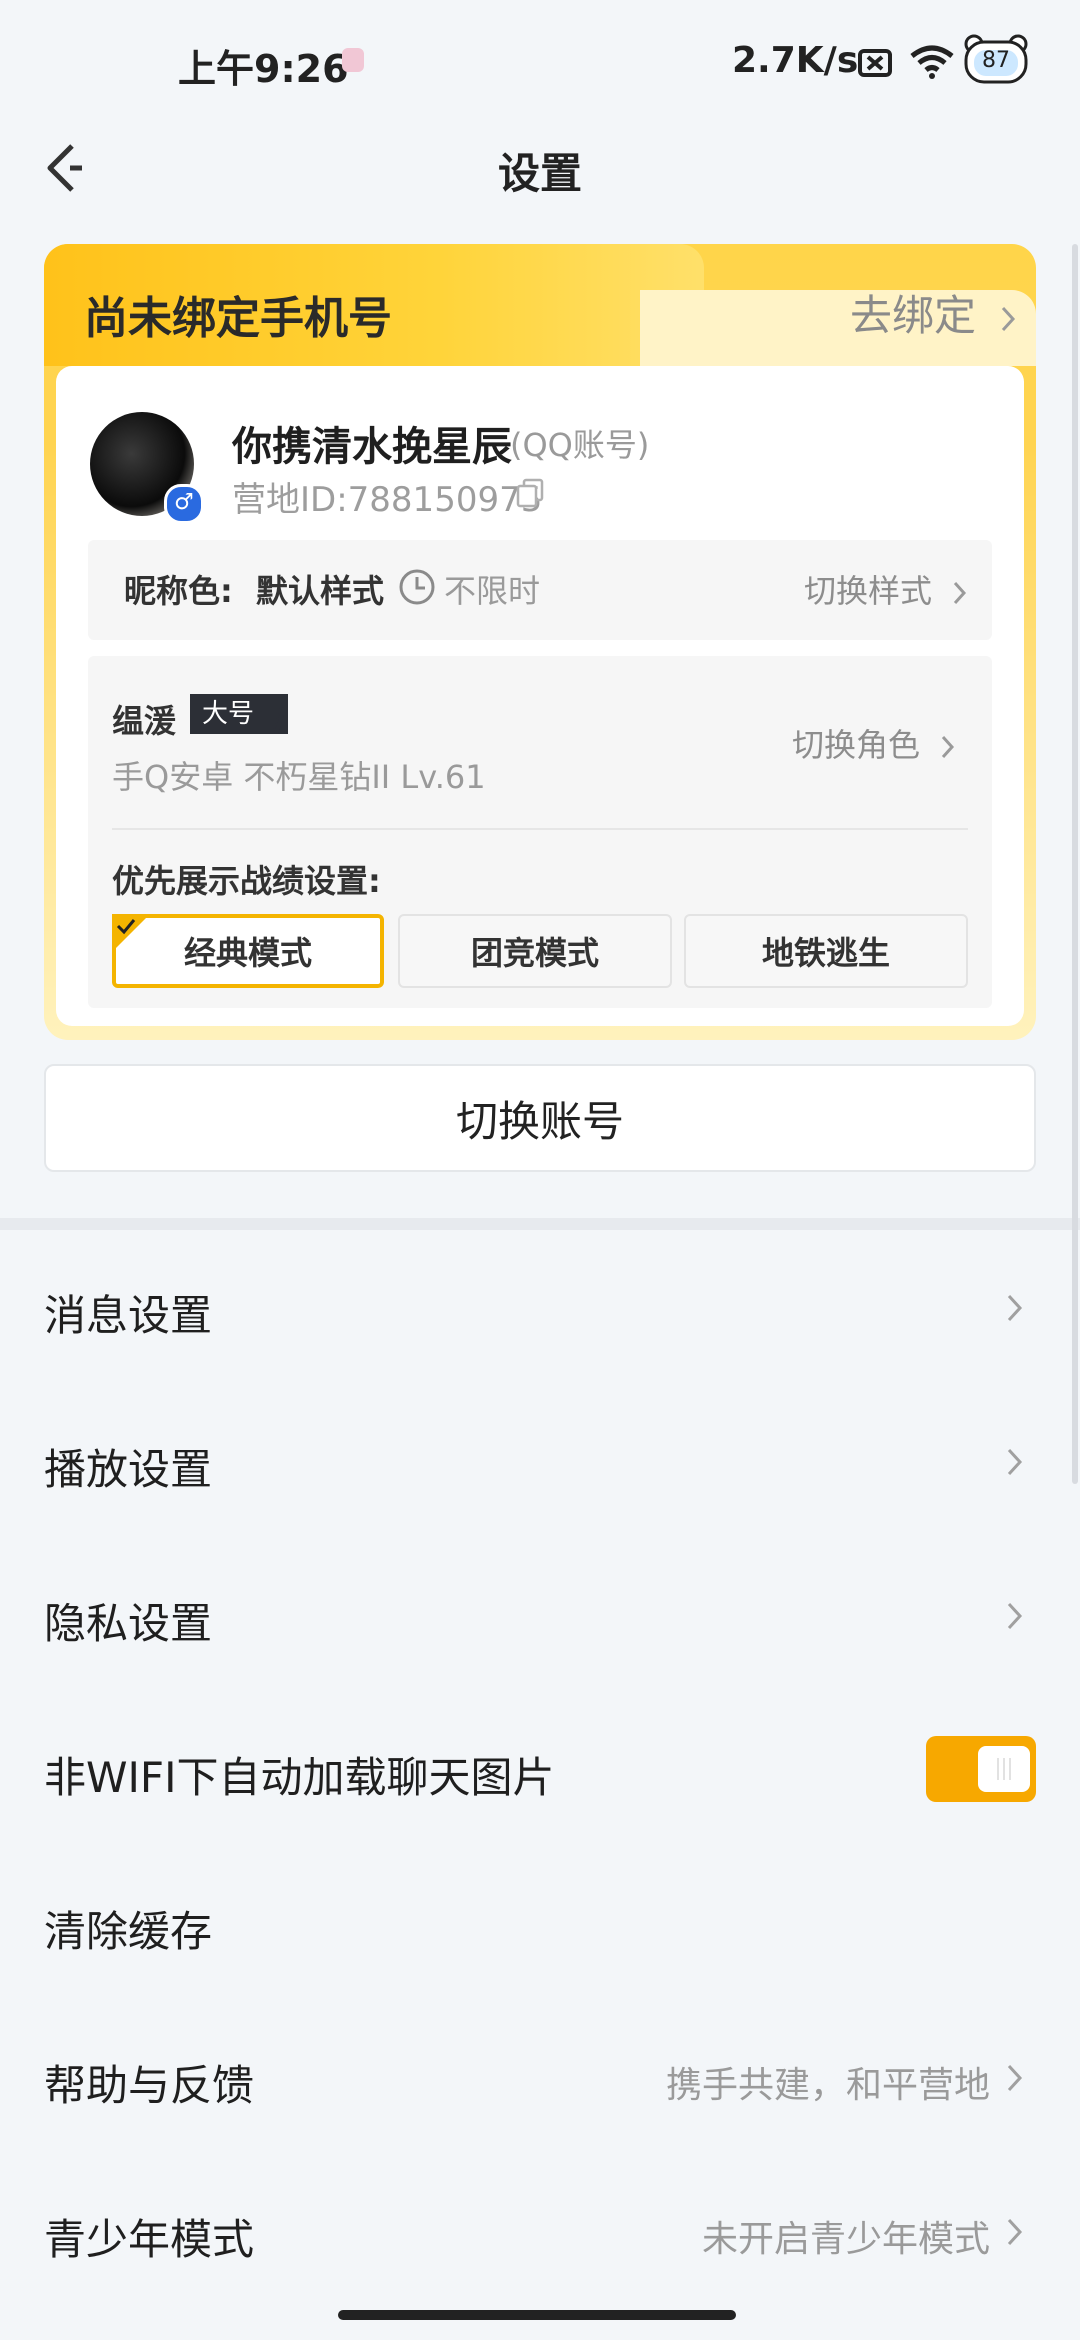 This screenshot has width=1080, height=2340. Describe the element at coordinates (540, 1923) in the screenshot. I see `menu-item-clear-cache: 清除缓存` at that location.